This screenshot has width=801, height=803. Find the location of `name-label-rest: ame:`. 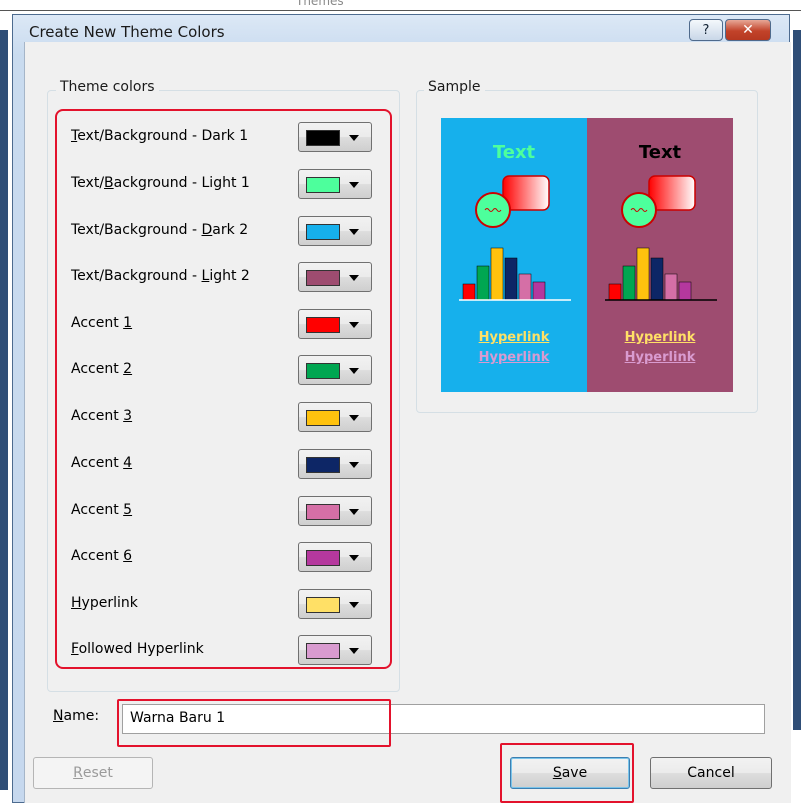

name-label-rest: ame: is located at coordinates (81, 716).